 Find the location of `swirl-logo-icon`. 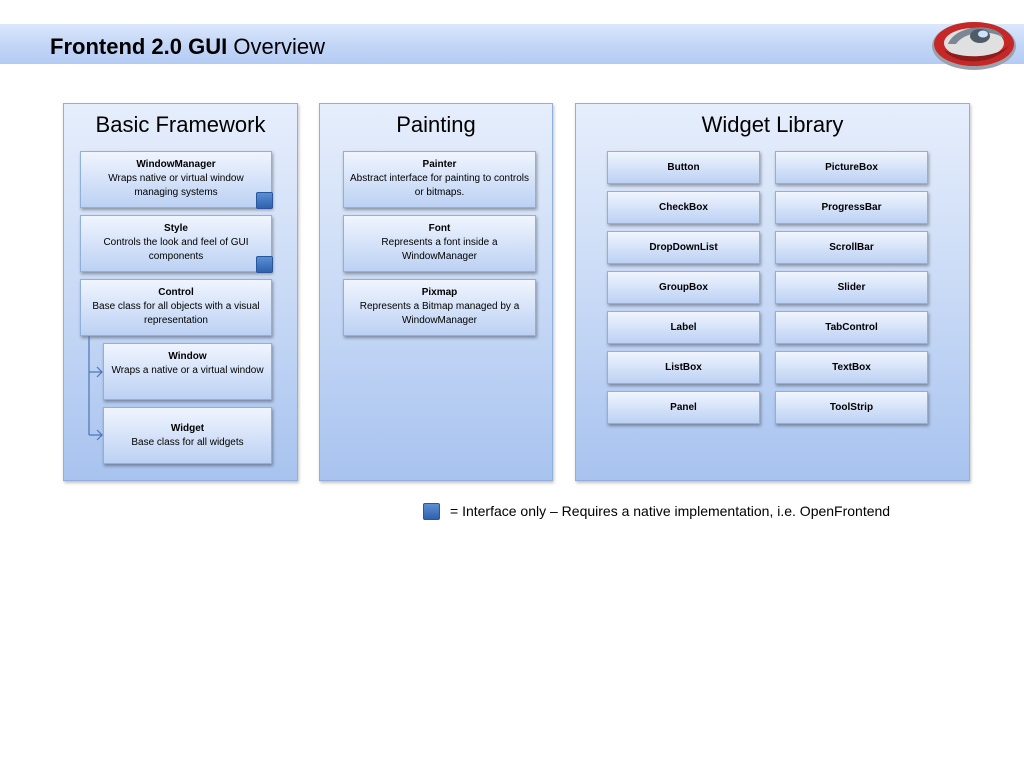

swirl-logo-icon is located at coordinates (974, 46).